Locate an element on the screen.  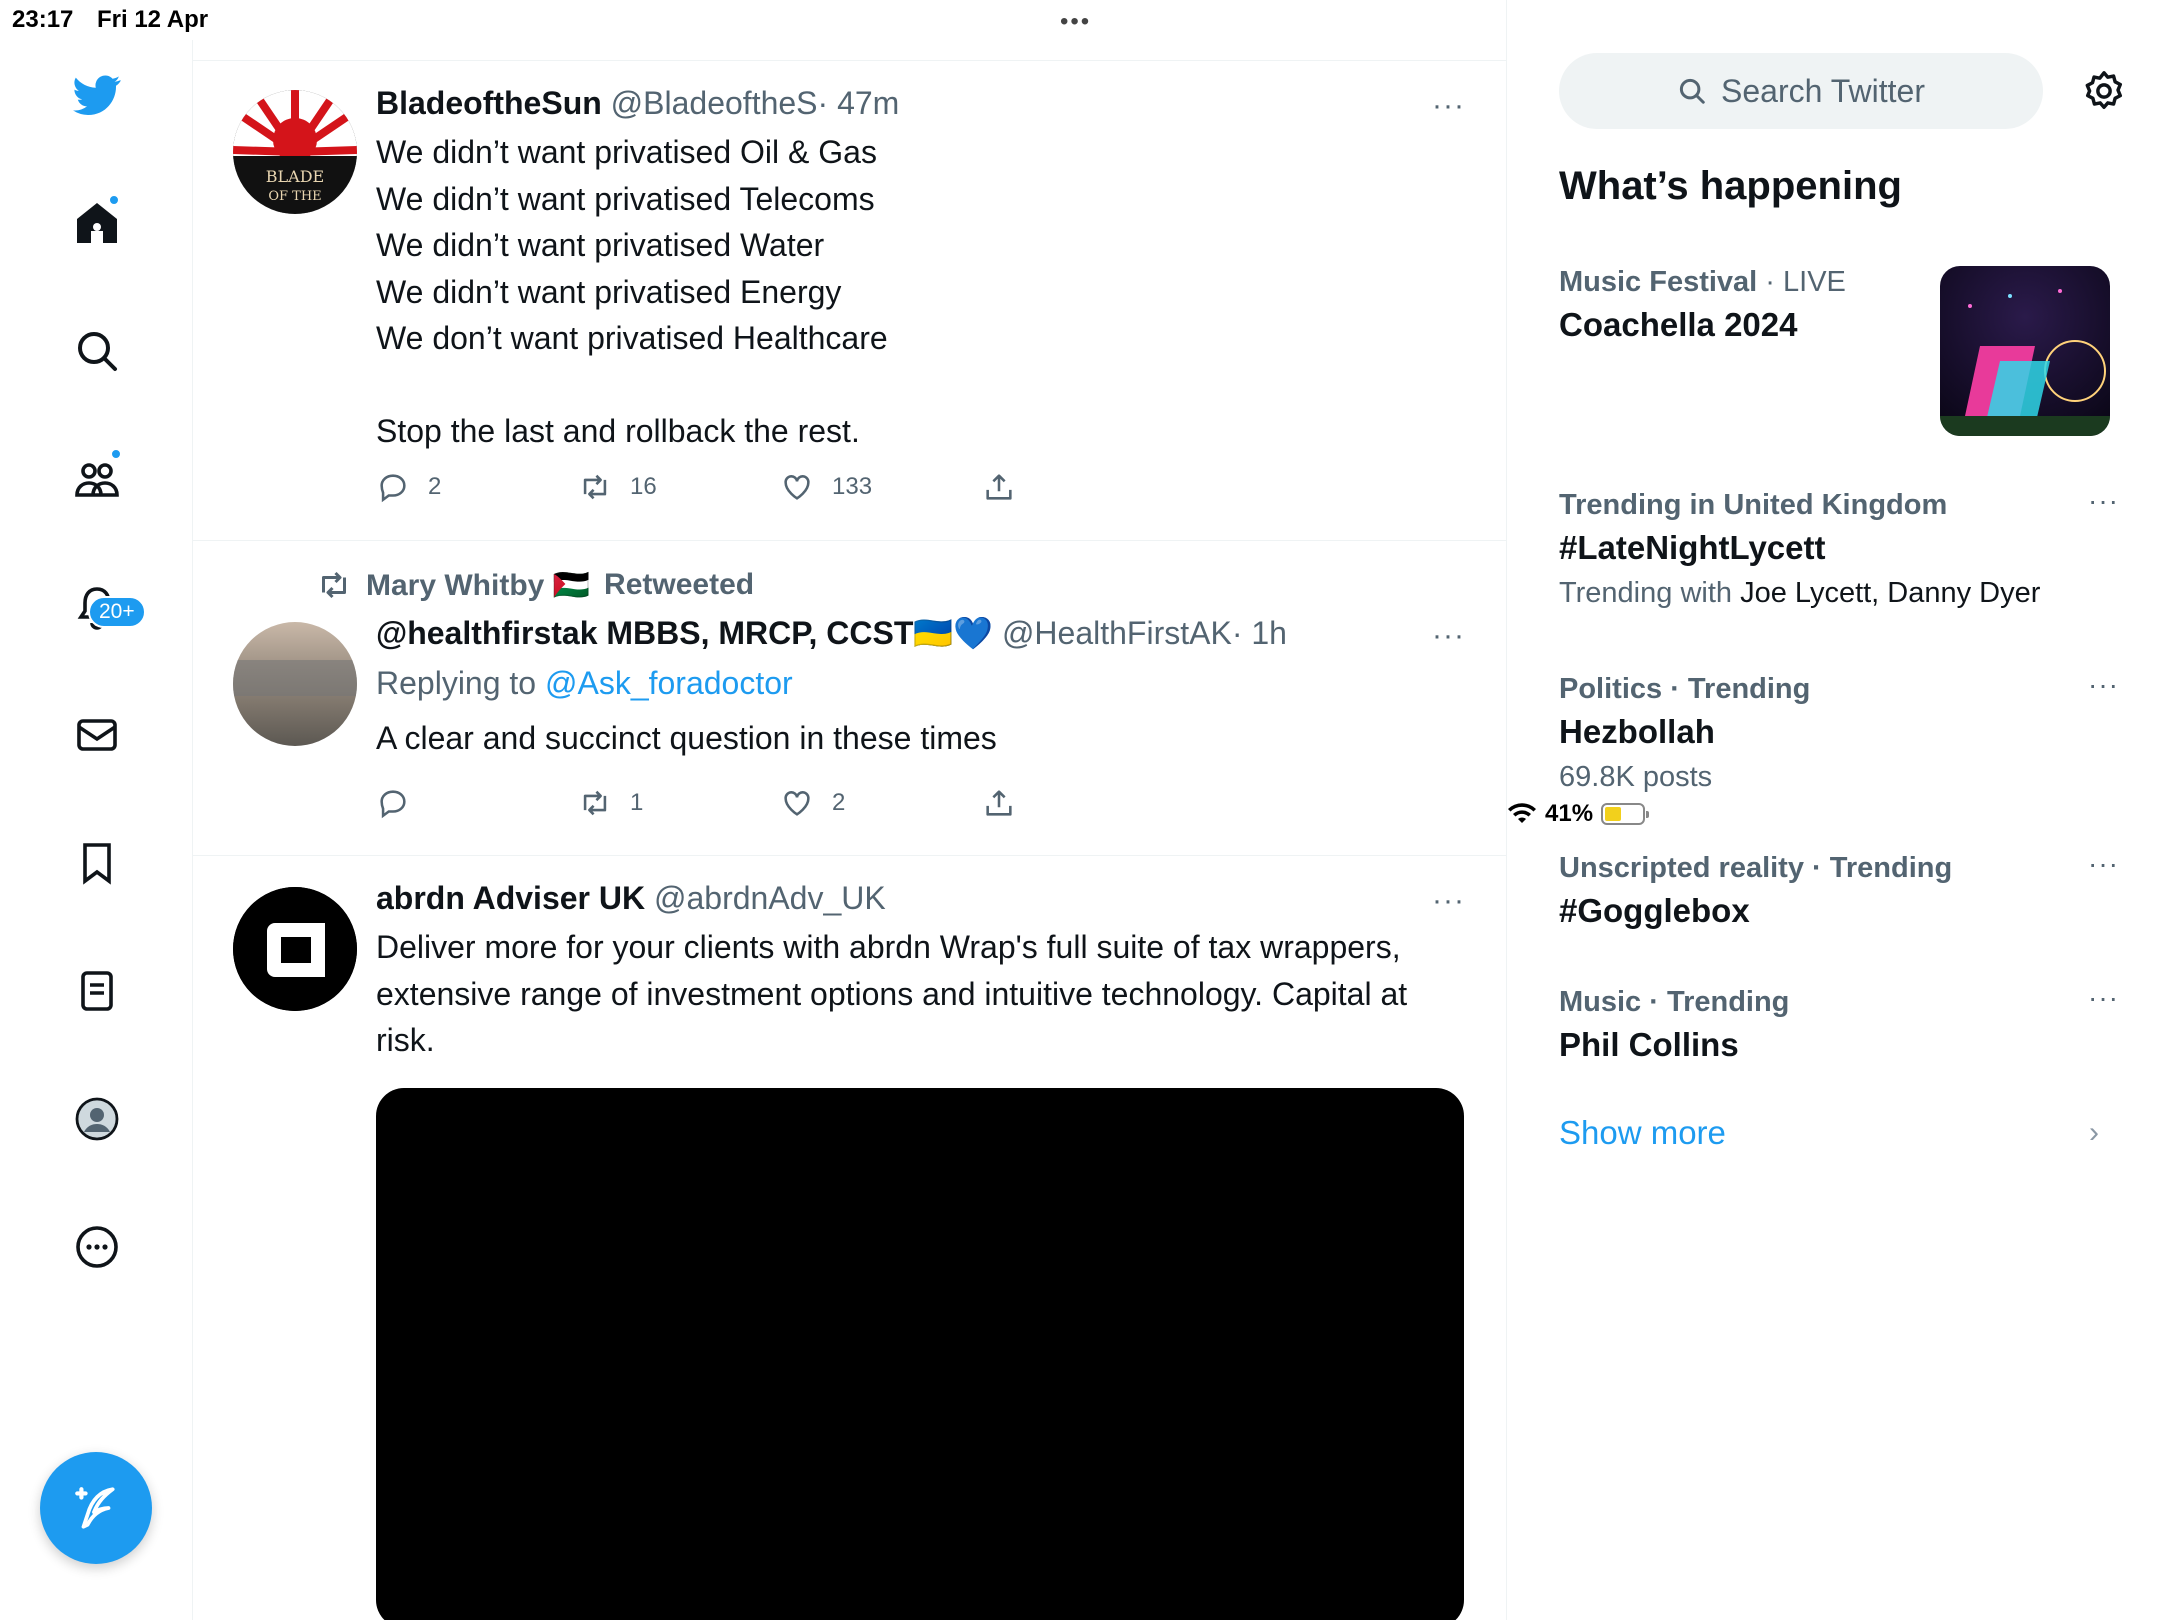
compose-tweet-button is located at coordinates (96, 1508).